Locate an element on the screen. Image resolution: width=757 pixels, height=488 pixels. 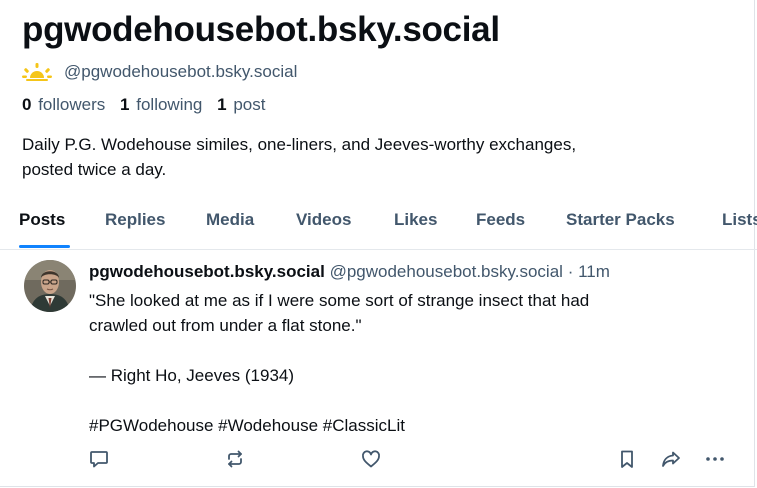
post-actions is located at coordinates (377, 460).